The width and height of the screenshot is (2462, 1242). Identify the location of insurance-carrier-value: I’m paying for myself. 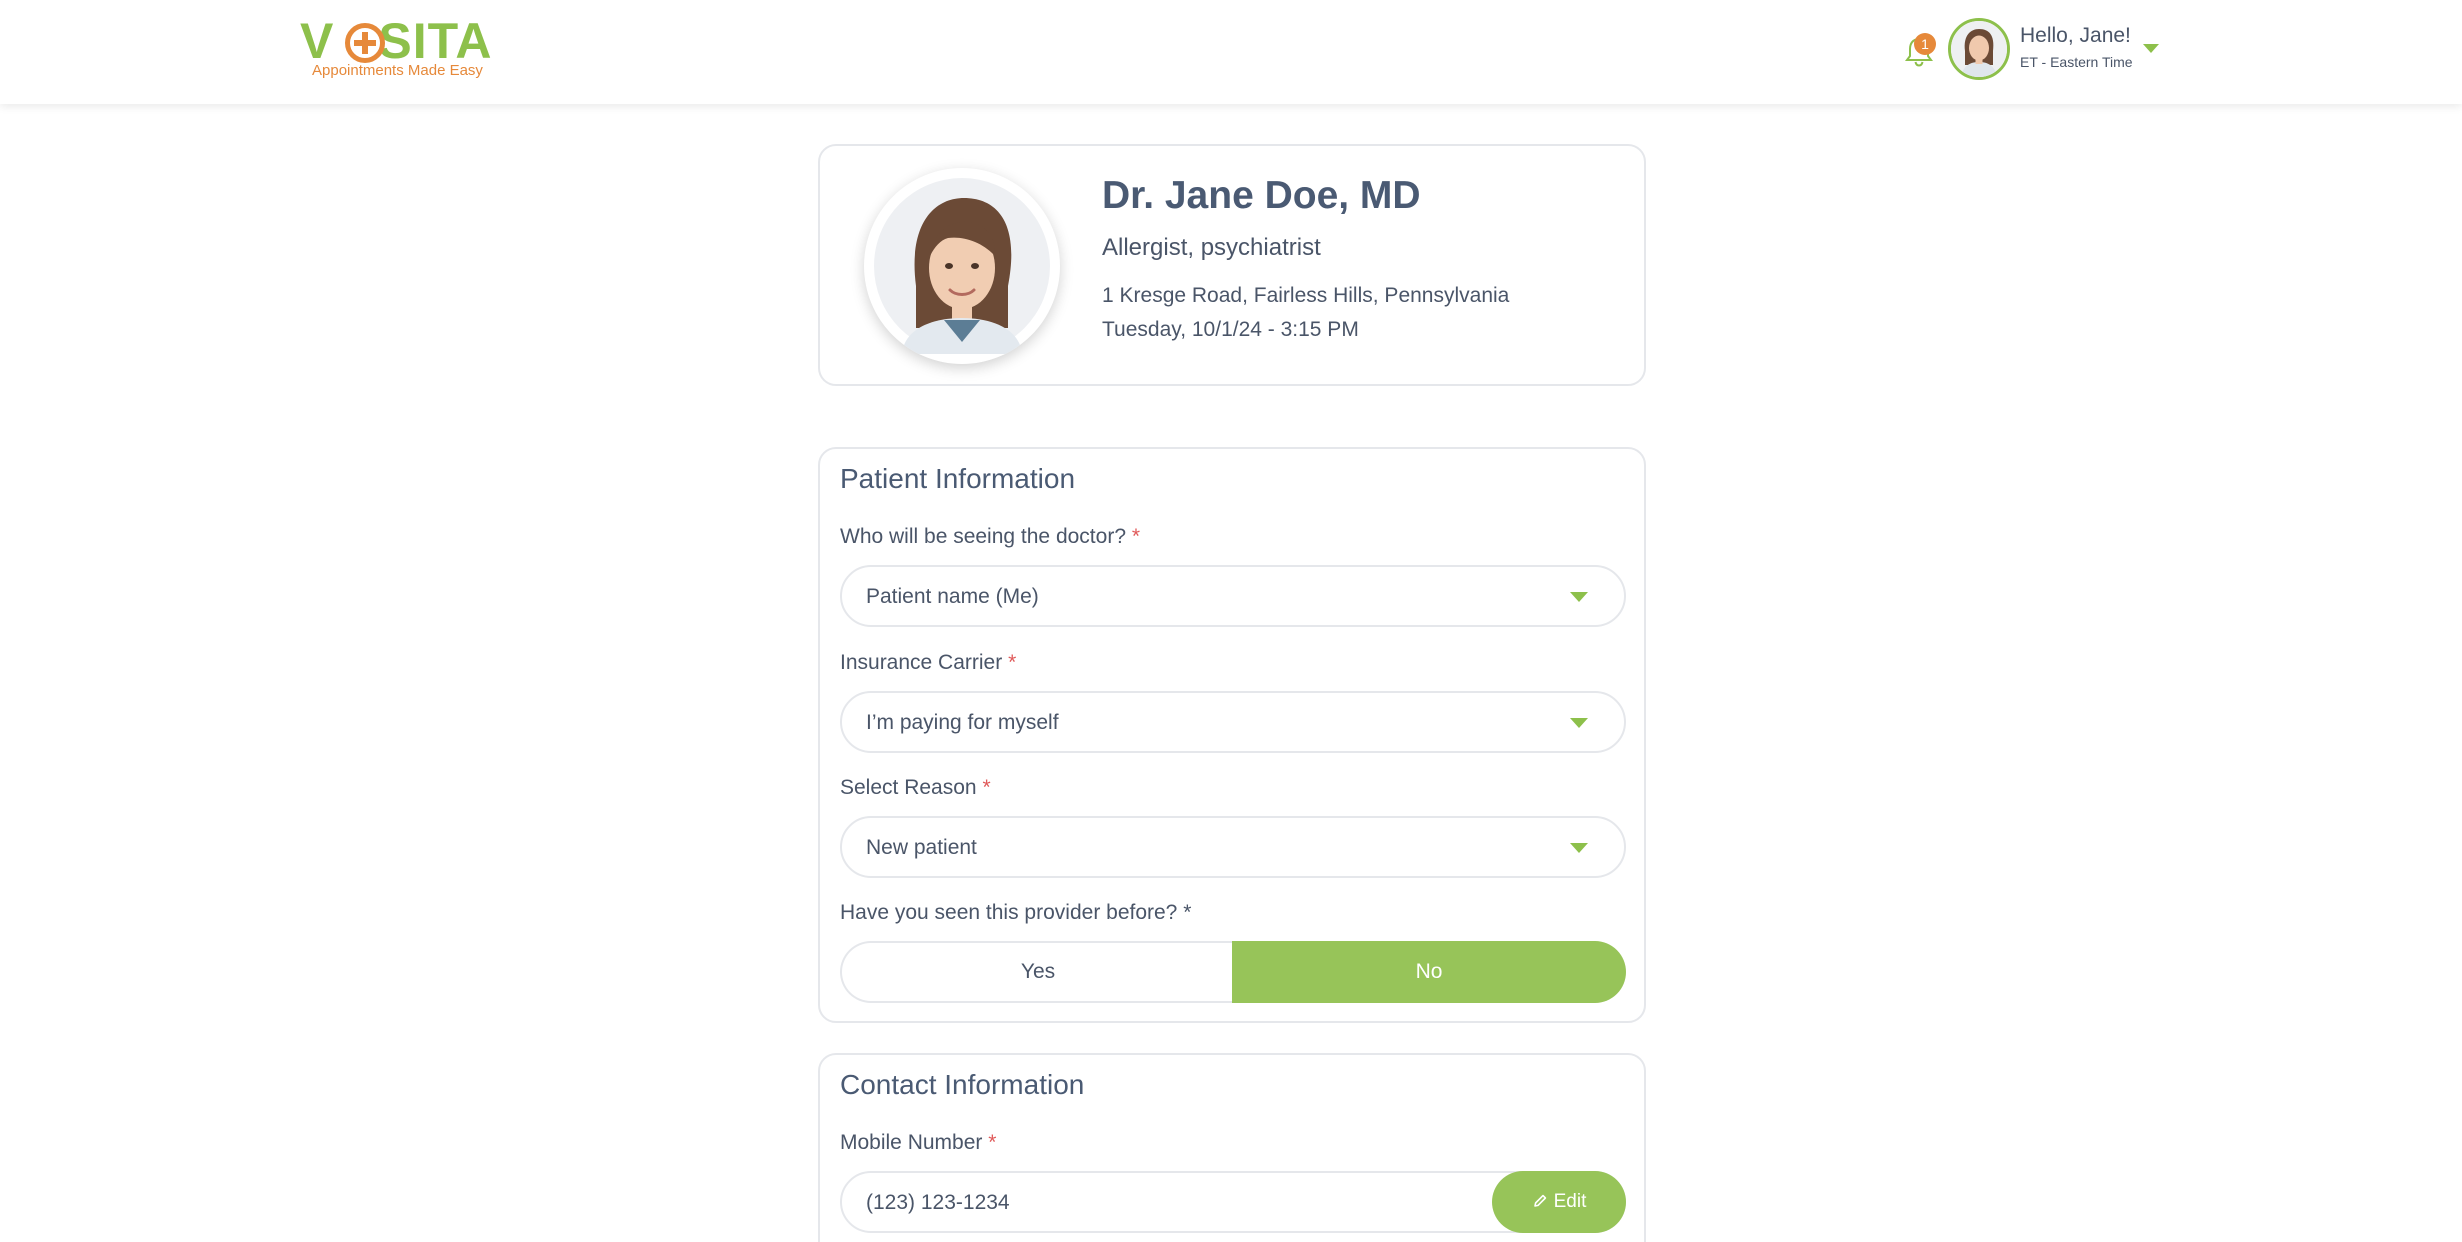
(962, 722).